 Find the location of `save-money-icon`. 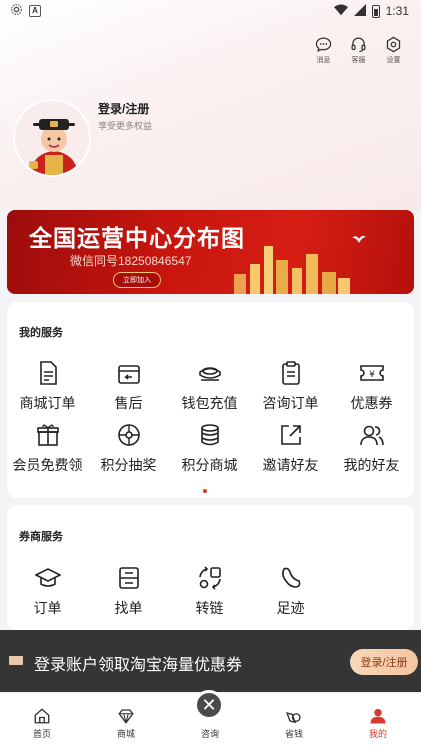

save-money-icon is located at coordinates (293, 718).